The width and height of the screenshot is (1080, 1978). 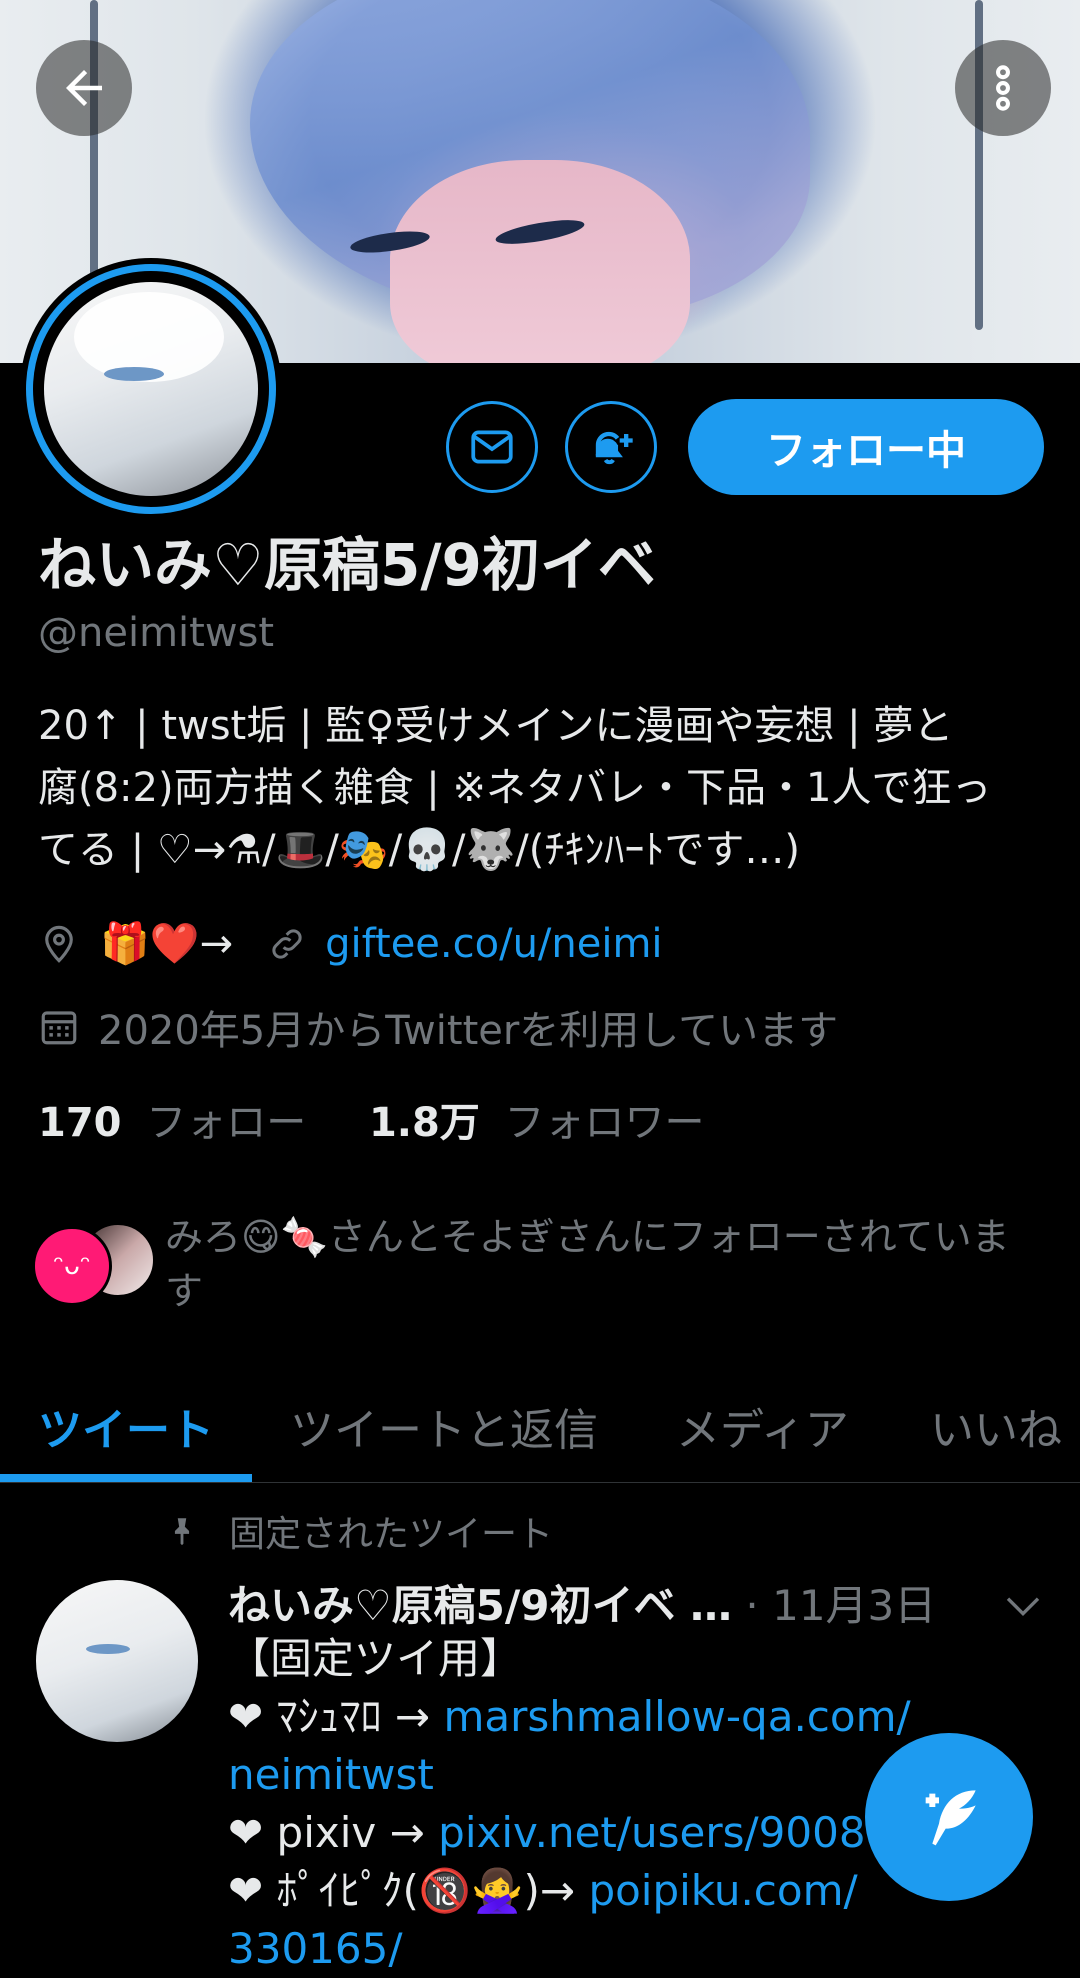 I want to click on compose-feather-icon, so click(x=950, y=1818).